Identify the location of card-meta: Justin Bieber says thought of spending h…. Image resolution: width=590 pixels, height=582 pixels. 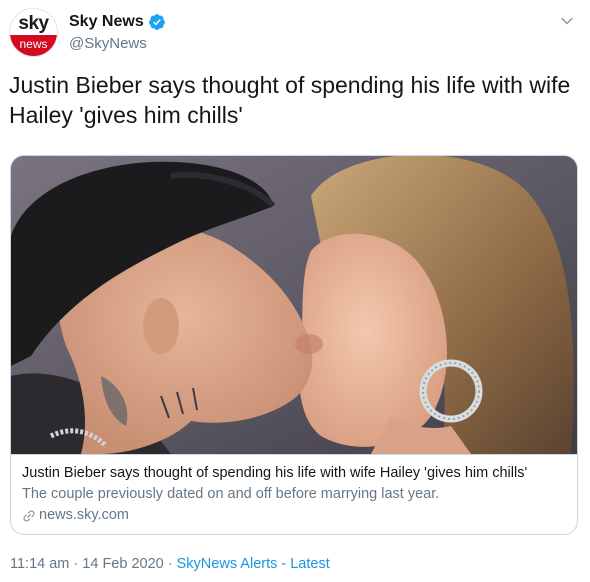
(294, 494).